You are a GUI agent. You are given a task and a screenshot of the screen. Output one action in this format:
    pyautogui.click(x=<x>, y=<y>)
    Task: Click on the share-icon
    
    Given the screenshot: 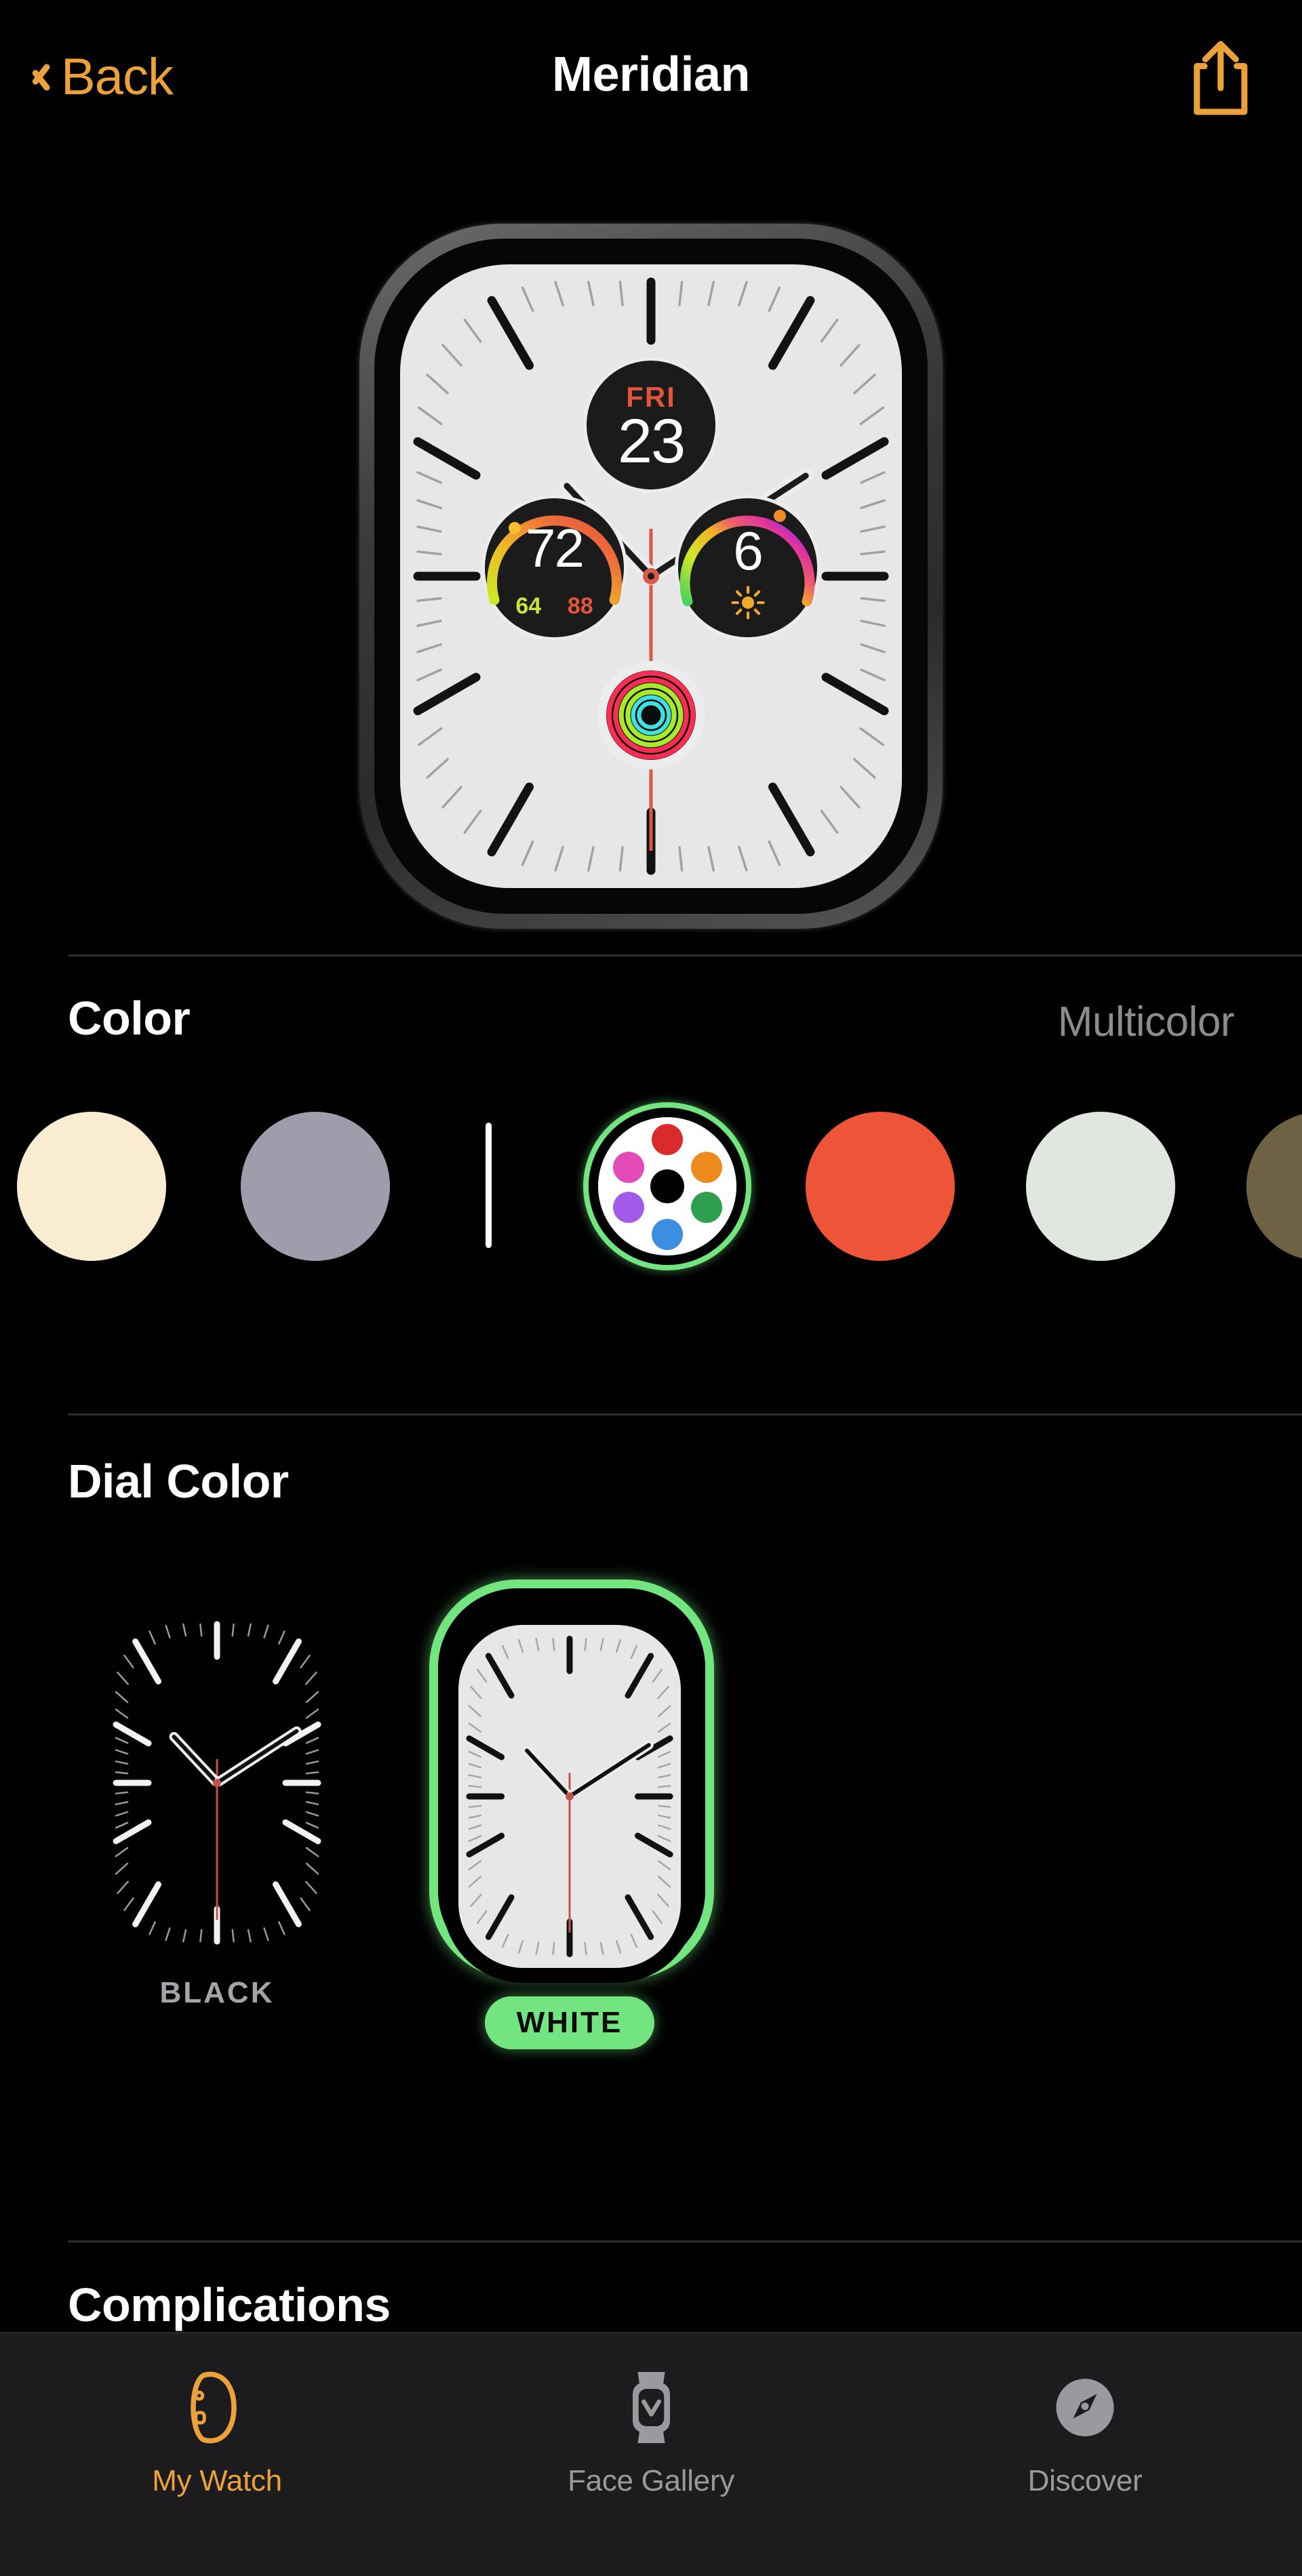 What is the action you would take?
    pyautogui.click(x=1221, y=78)
    